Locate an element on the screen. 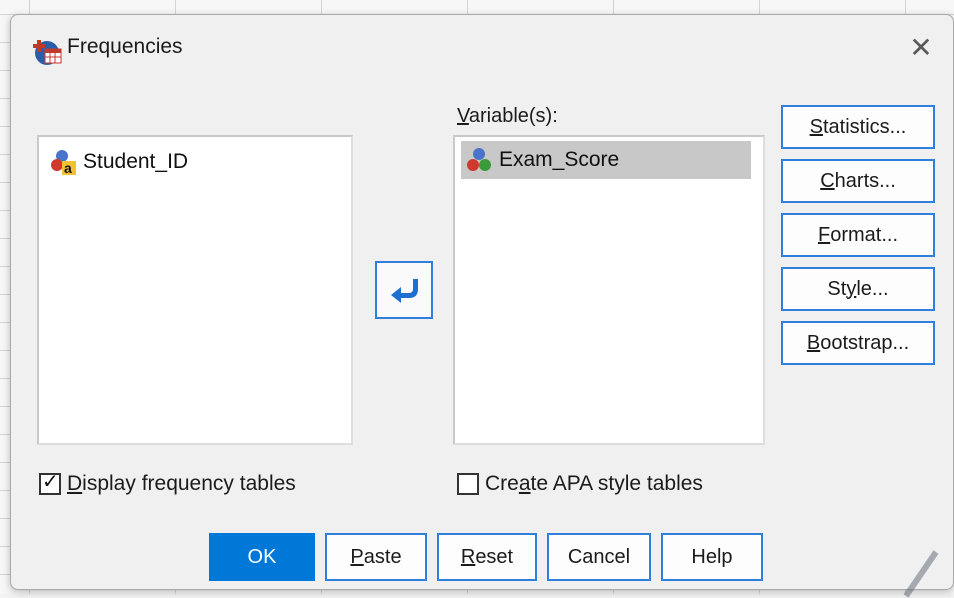 This screenshot has height=598, width=954. list-item: a Student_ID is located at coordinates (116, 162).